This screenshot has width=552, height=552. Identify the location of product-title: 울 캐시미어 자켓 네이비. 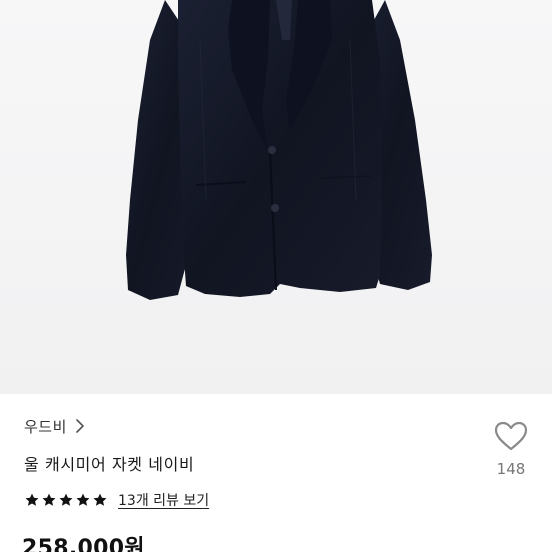
(109, 464).